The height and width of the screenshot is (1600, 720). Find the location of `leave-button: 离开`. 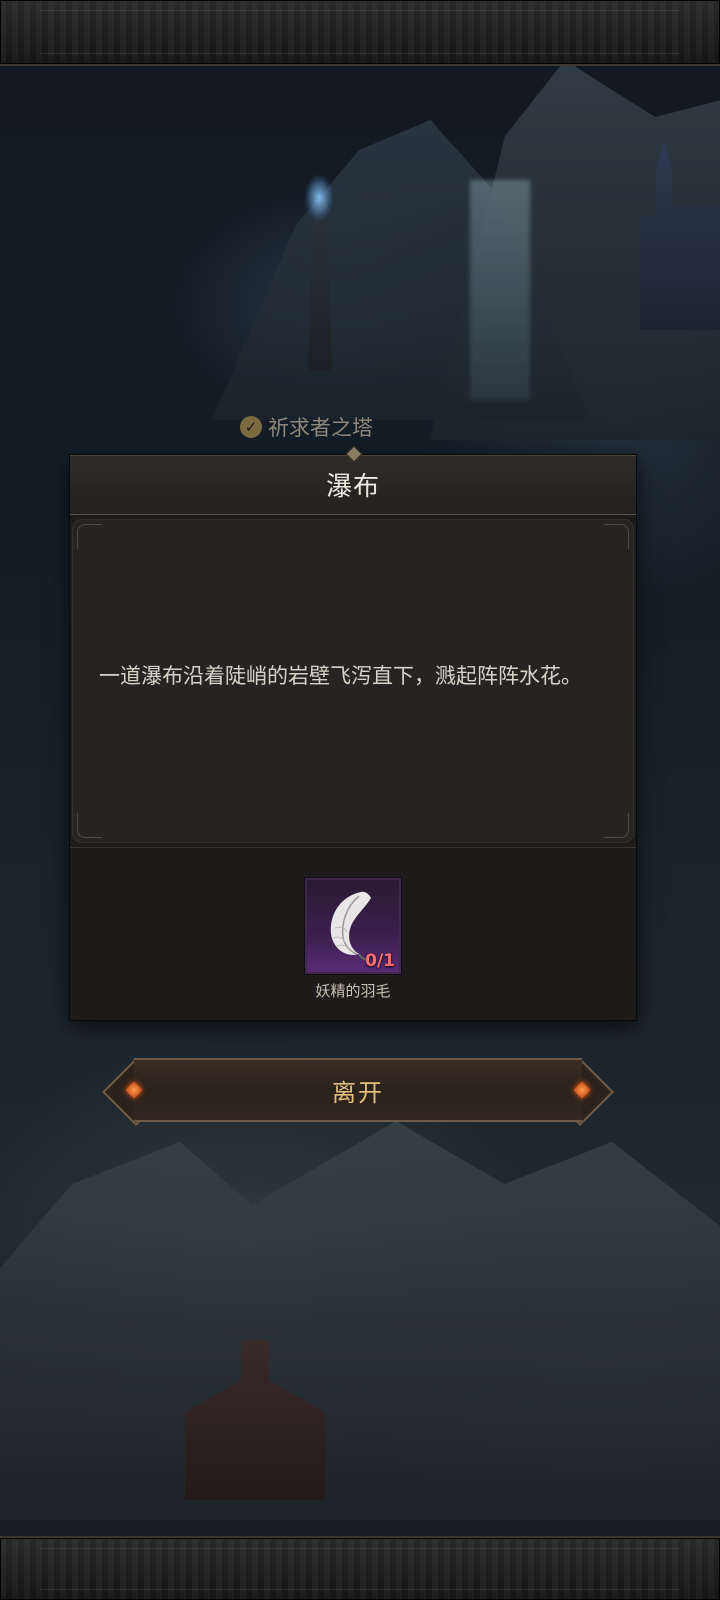

leave-button: 离开 is located at coordinates (358, 1092).